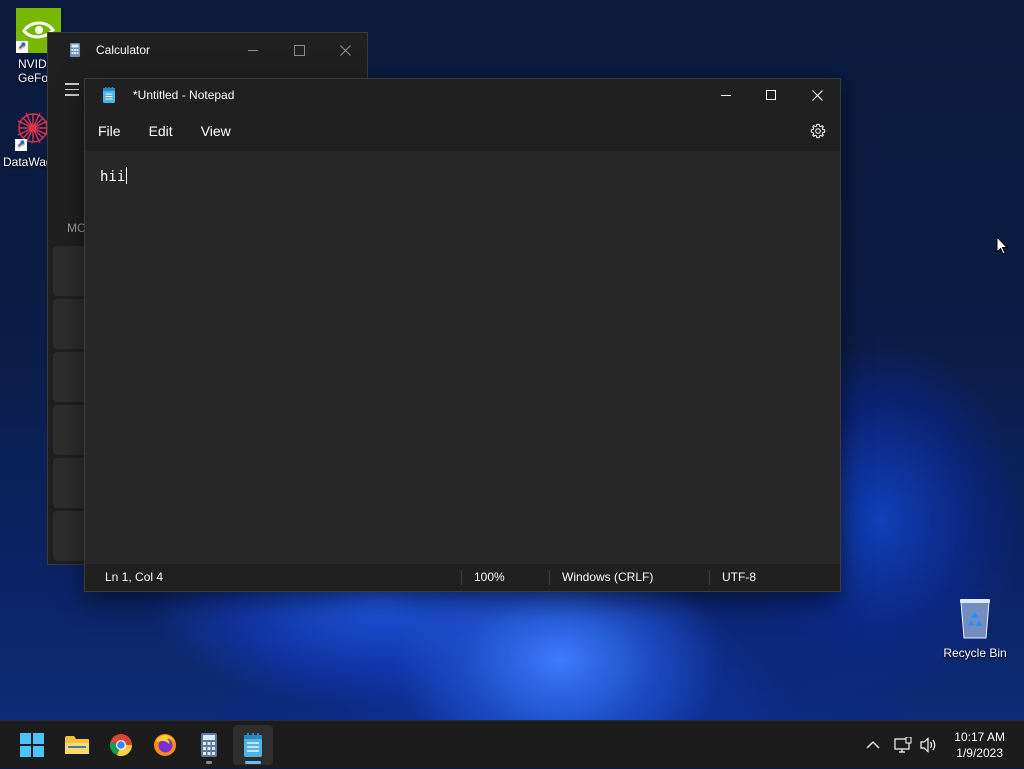 The height and width of the screenshot is (769, 1024). I want to click on taskbar-chrome, so click(121, 745).